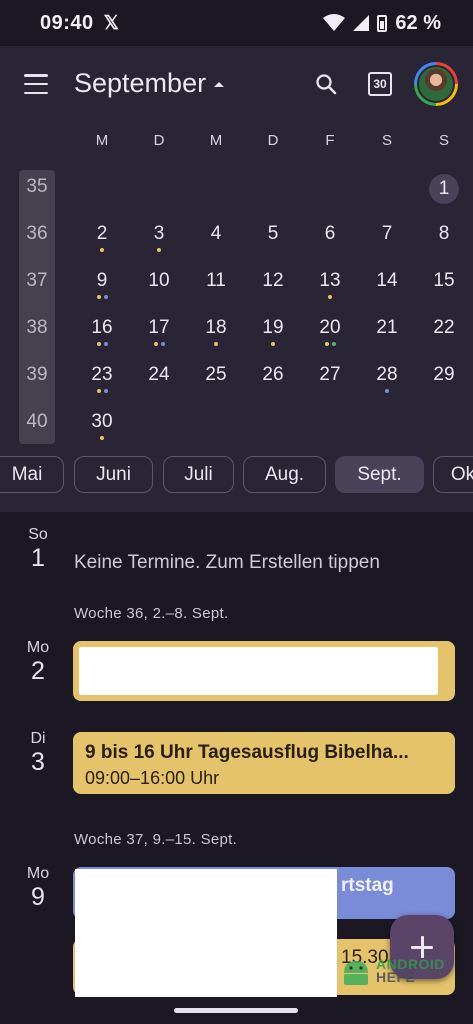 The image size is (473, 1024). What do you see at coordinates (444, 374) in the screenshot?
I see `day-number: 29` at bounding box center [444, 374].